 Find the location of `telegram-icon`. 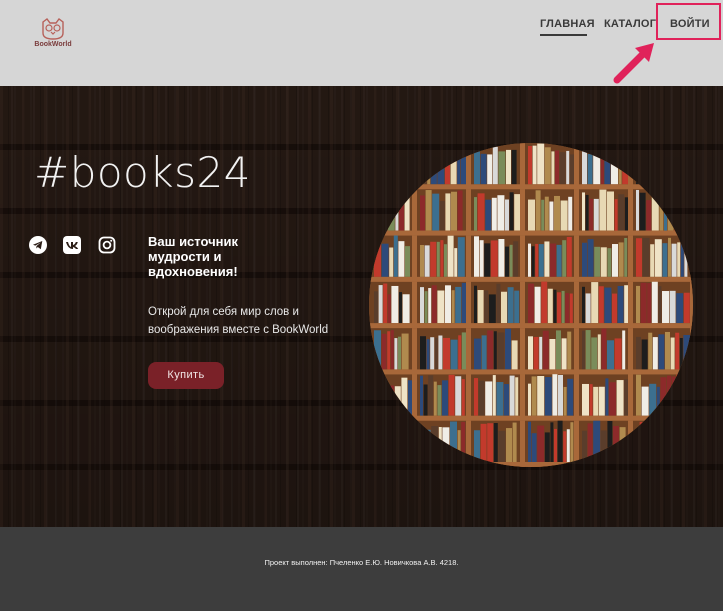

telegram-icon is located at coordinates (38, 245).